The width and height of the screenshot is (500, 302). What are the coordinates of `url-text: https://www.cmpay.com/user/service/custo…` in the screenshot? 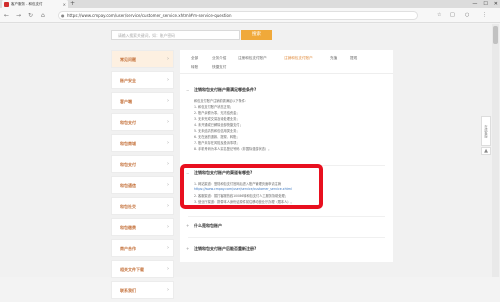 It's located at (149, 15).